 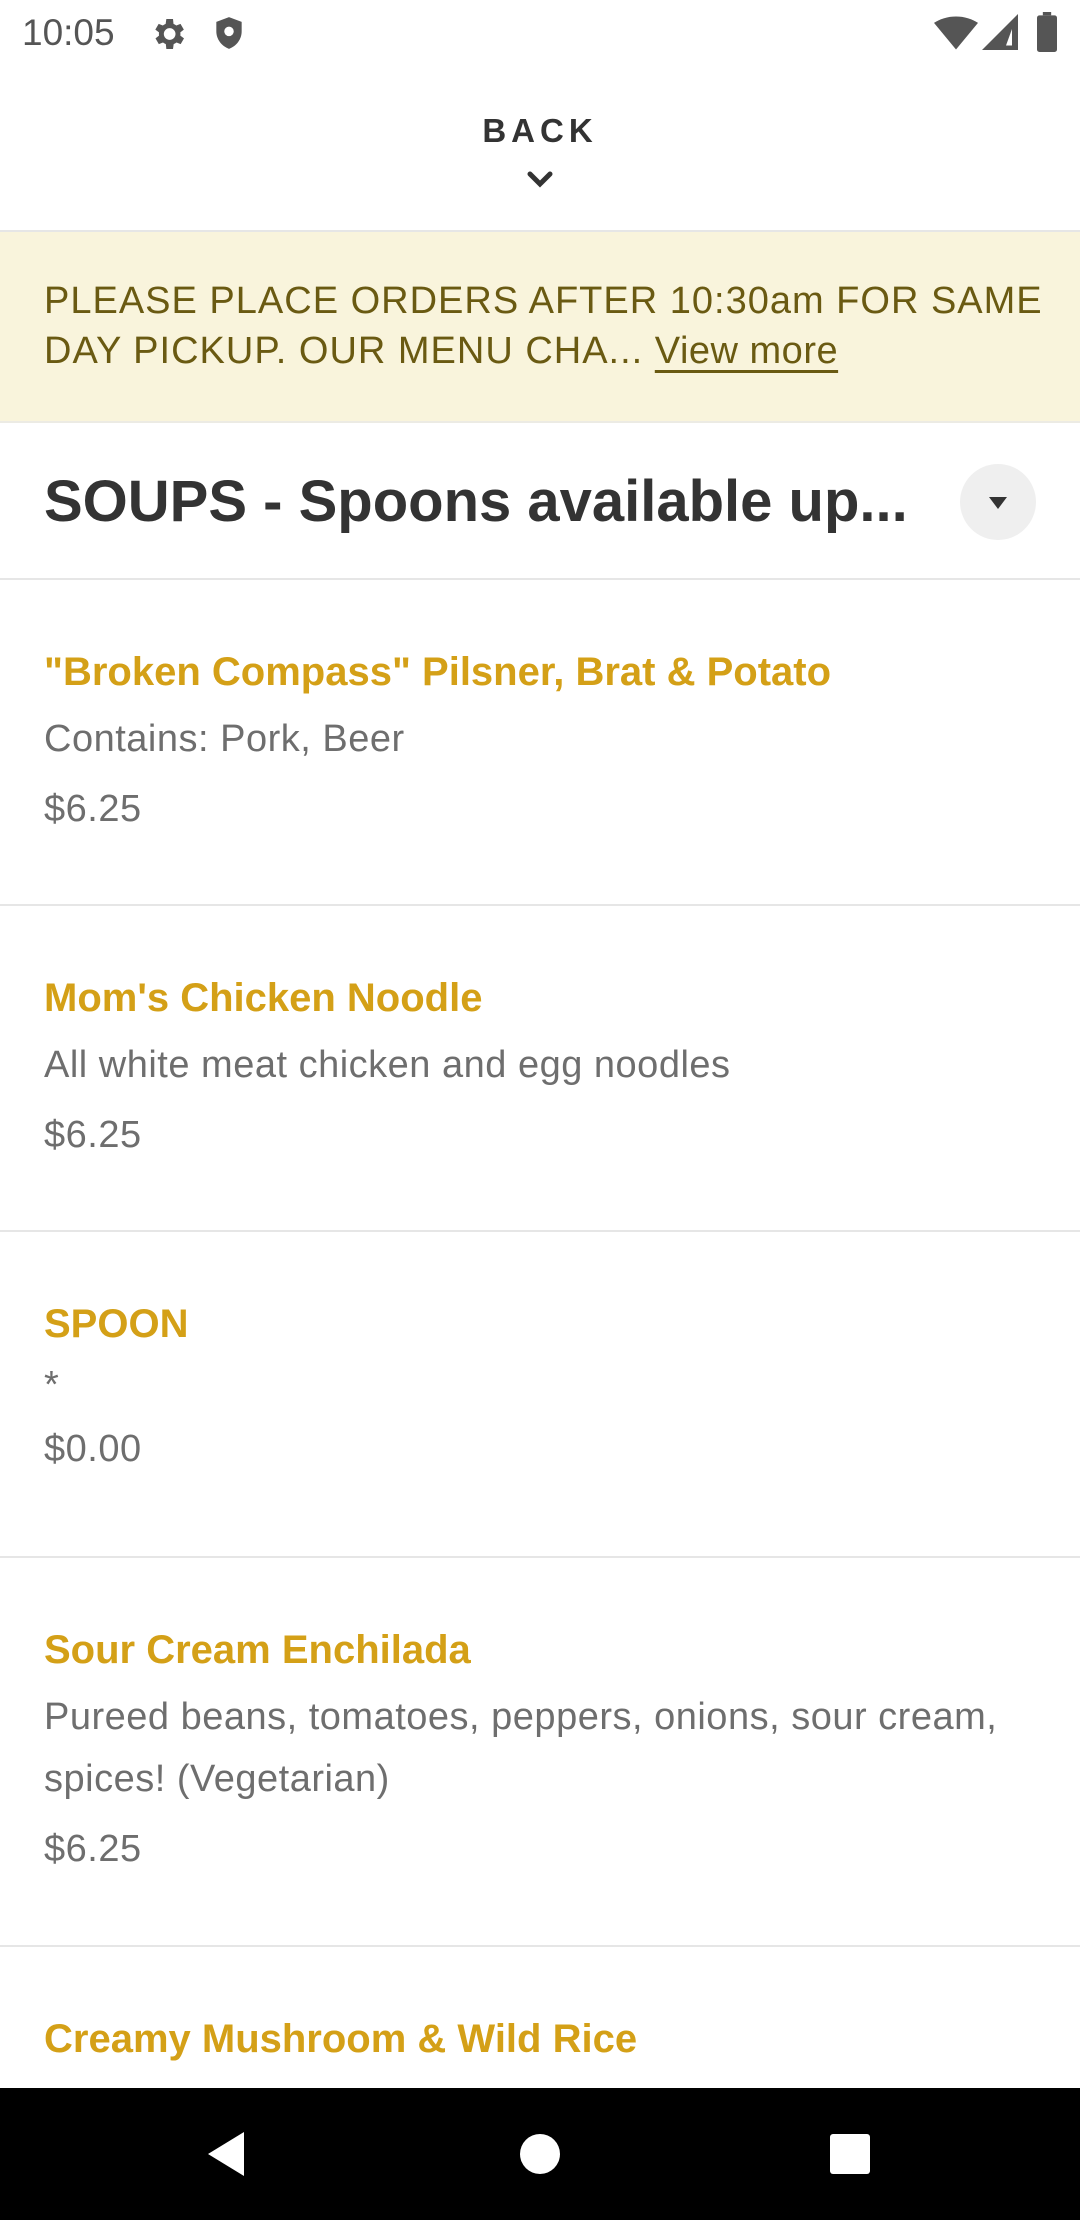 What do you see at coordinates (387, 1065) in the screenshot?
I see `item-description: All white meat chicken and egg noodles` at bounding box center [387, 1065].